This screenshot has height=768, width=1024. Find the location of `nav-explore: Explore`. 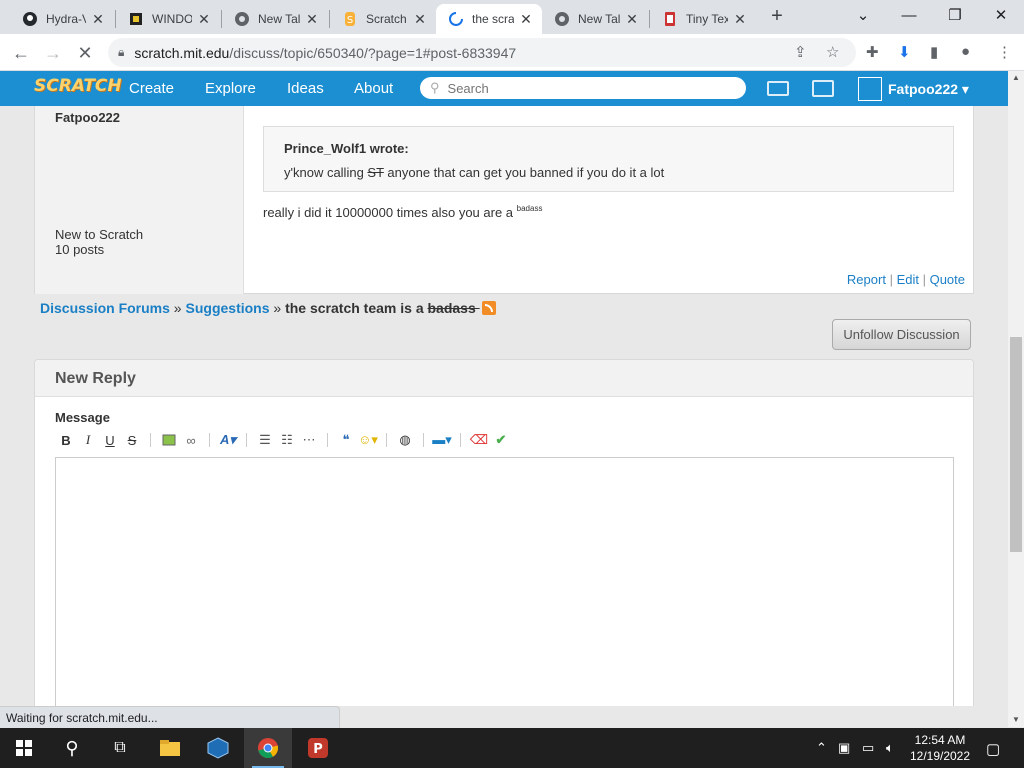

nav-explore: Explore is located at coordinates (230, 88).